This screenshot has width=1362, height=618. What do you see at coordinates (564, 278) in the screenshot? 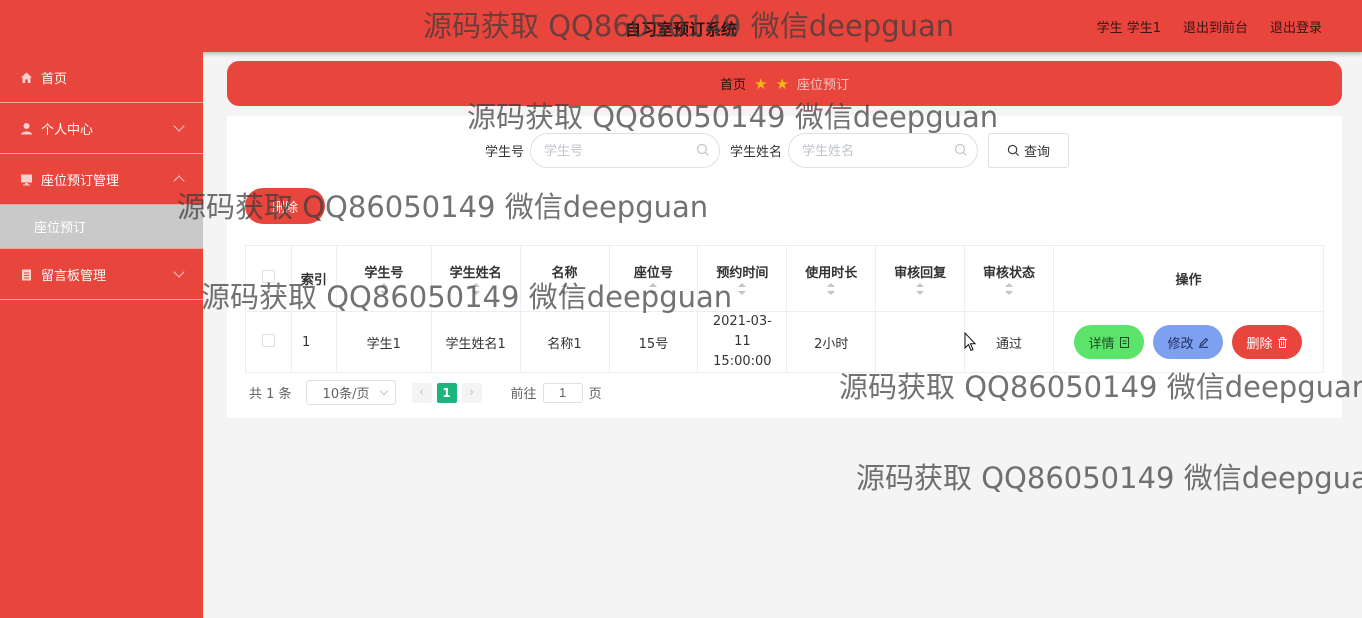
I see `column-header: 名称` at bounding box center [564, 278].